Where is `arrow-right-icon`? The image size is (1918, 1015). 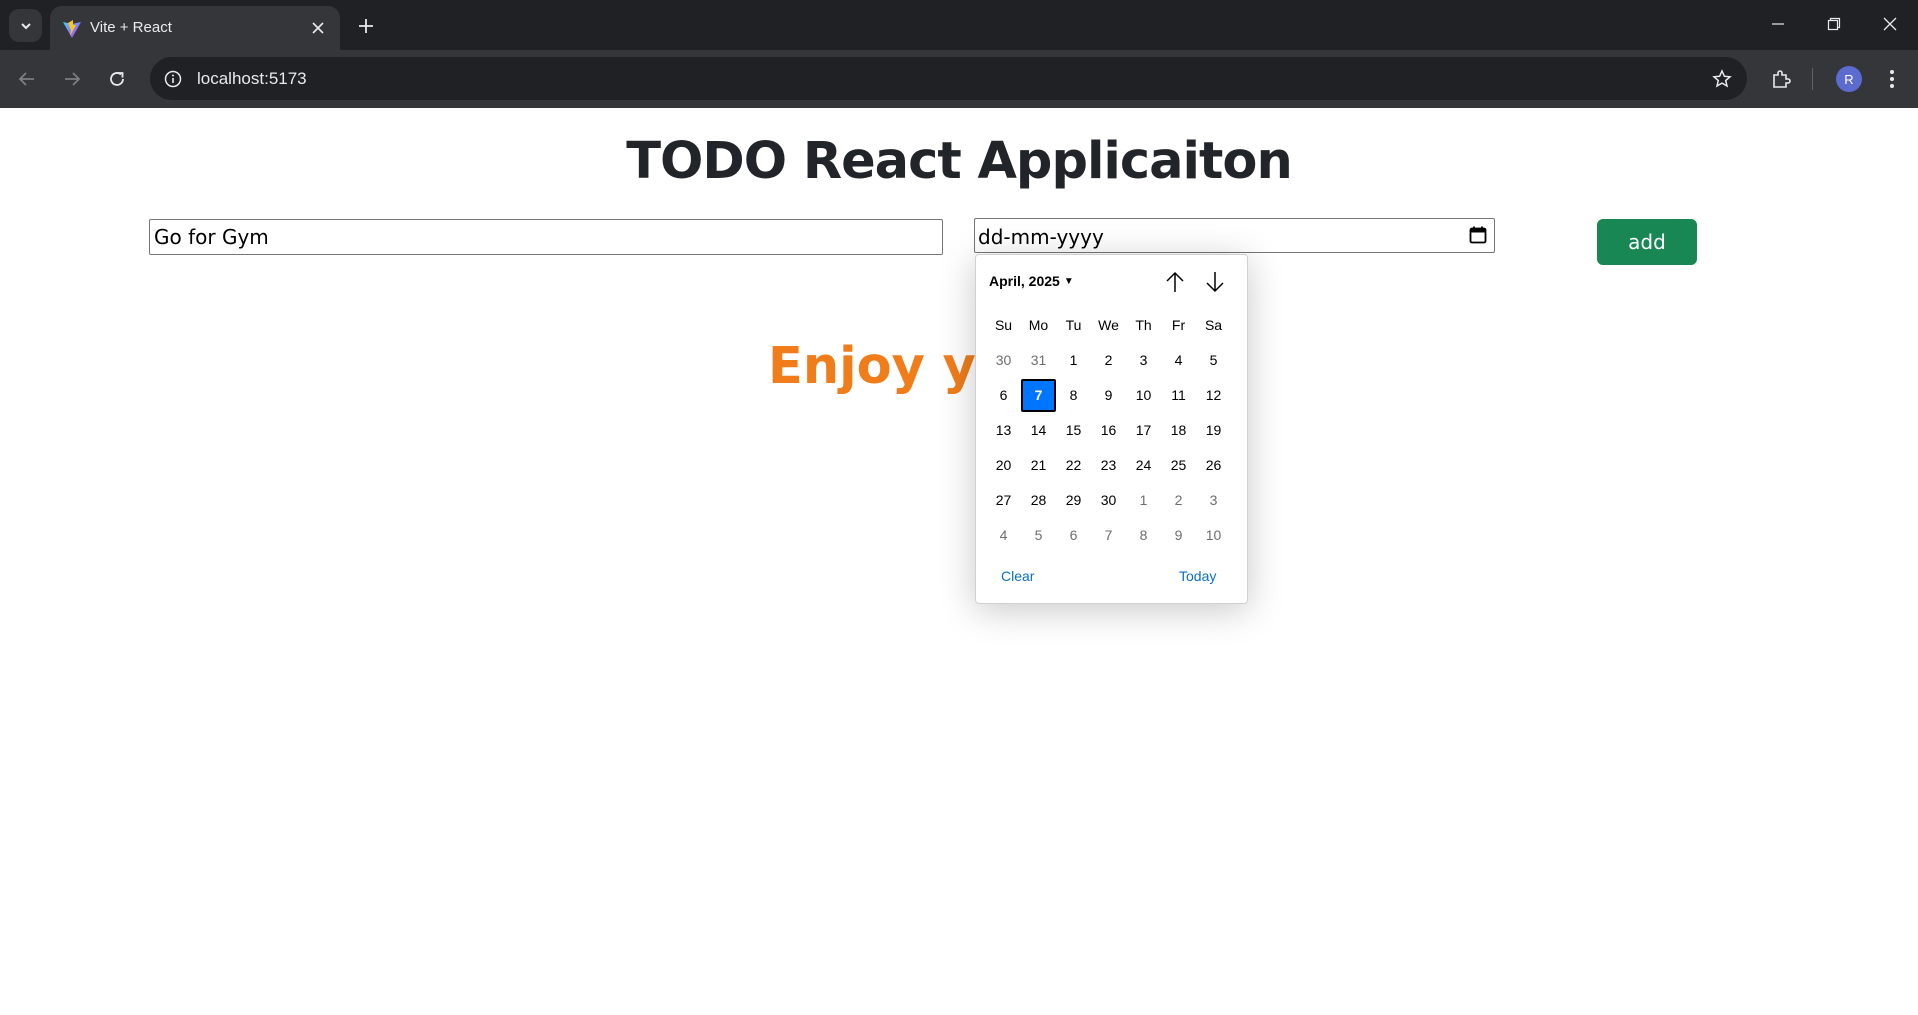 arrow-right-icon is located at coordinates (73, 79).